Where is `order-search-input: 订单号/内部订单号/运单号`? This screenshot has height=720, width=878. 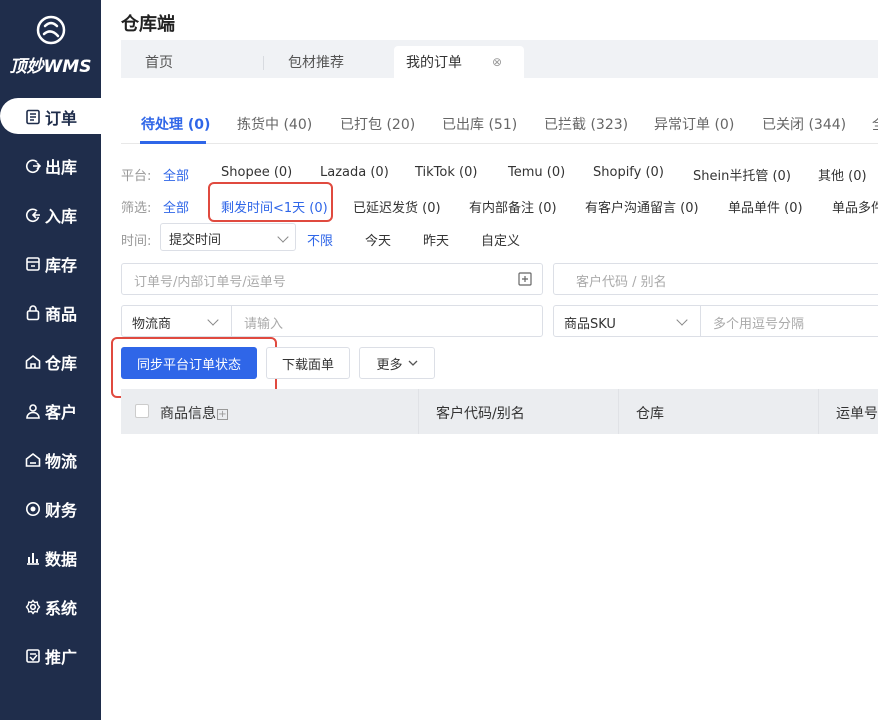
order-search-input: 订单号/内部订单号/运单号 is located at coordinates (332, 279).